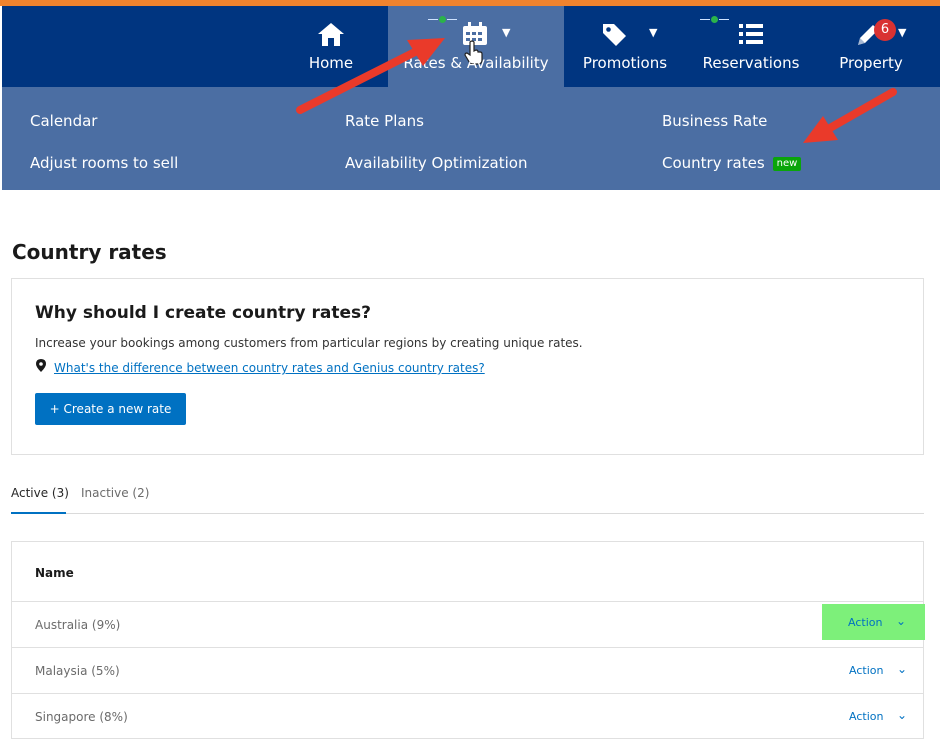 The height and width of the screenshot is (748, 940). I want to click on list-icon, so click(751, 34).